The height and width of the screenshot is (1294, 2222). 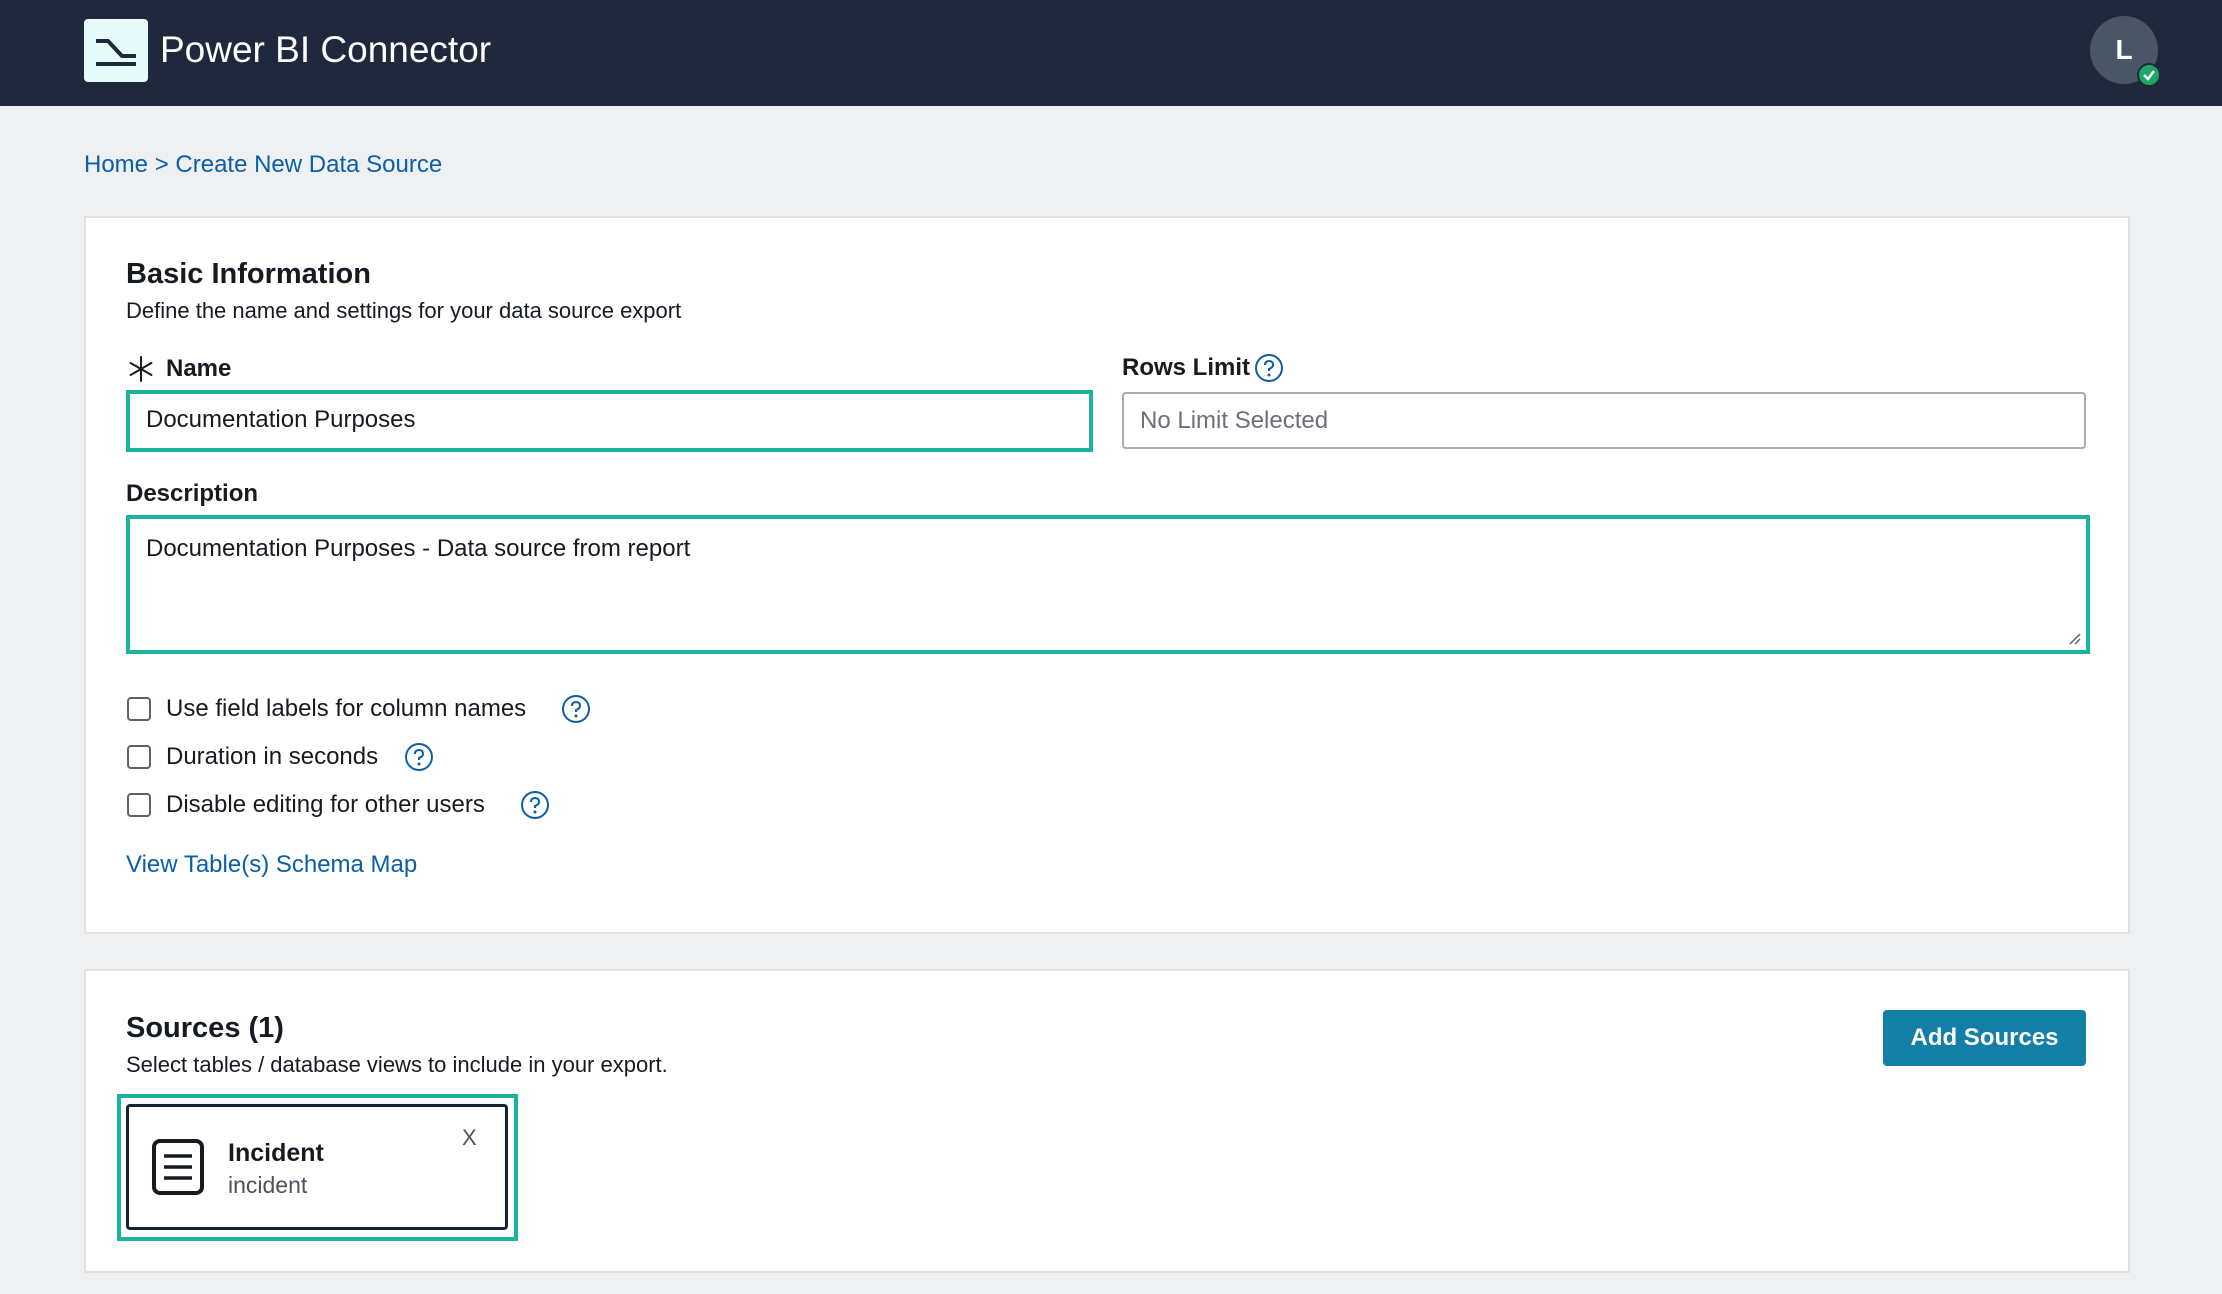 What do you see at coordinates (346, 709) in the screenshot?
I see `use-field-labels-label: Use field labels for column names` at bounding box center [346, 709].